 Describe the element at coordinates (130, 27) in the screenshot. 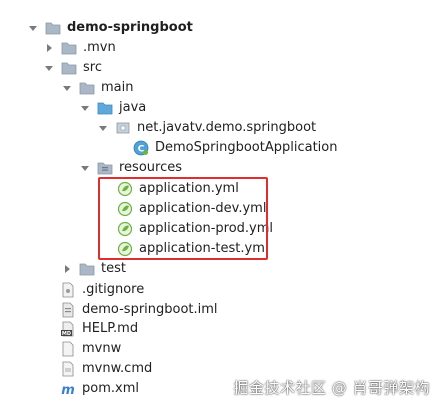

I see `tree-label: demo-springboot` at that location.